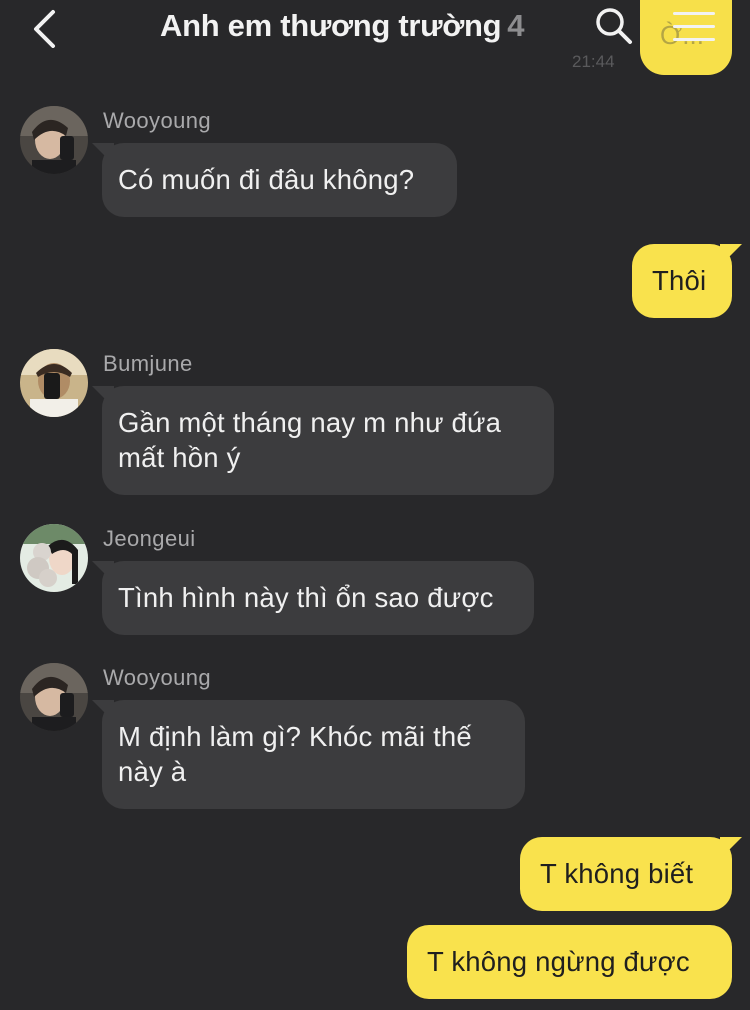 The height and width of the screenshot is (1010, 750). I want to click on message-text: T không ngừng được, so click(558, 961).